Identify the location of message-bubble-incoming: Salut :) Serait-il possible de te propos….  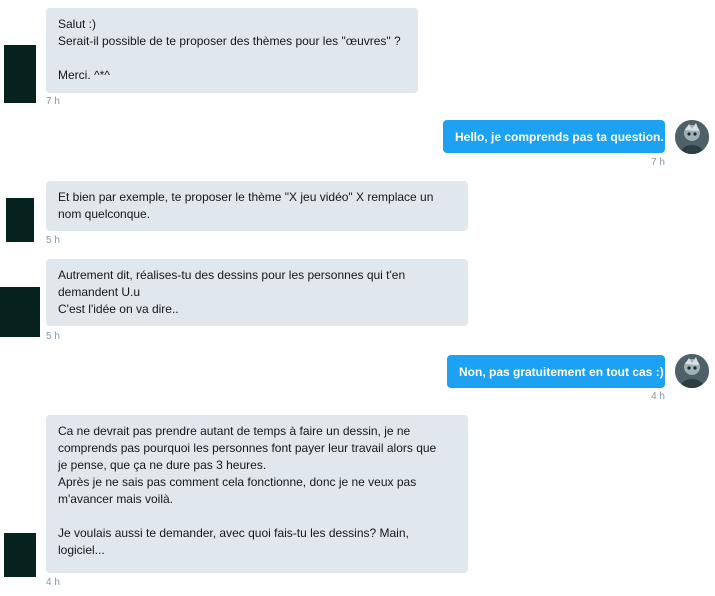
(232, 50).